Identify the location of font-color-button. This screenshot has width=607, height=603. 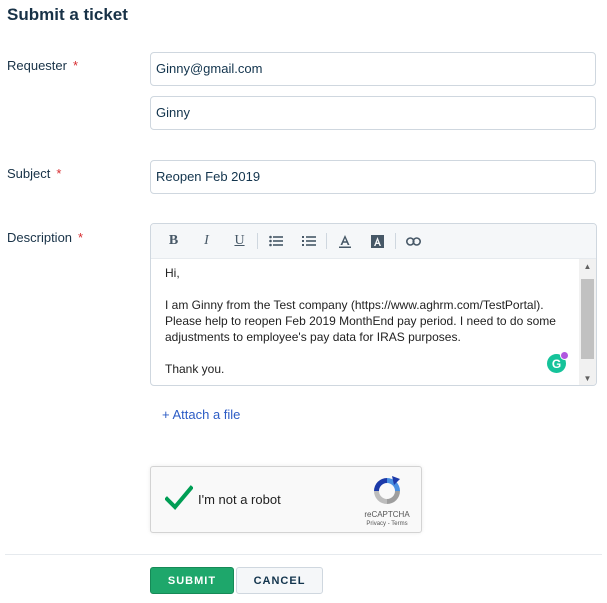
(344, 241).